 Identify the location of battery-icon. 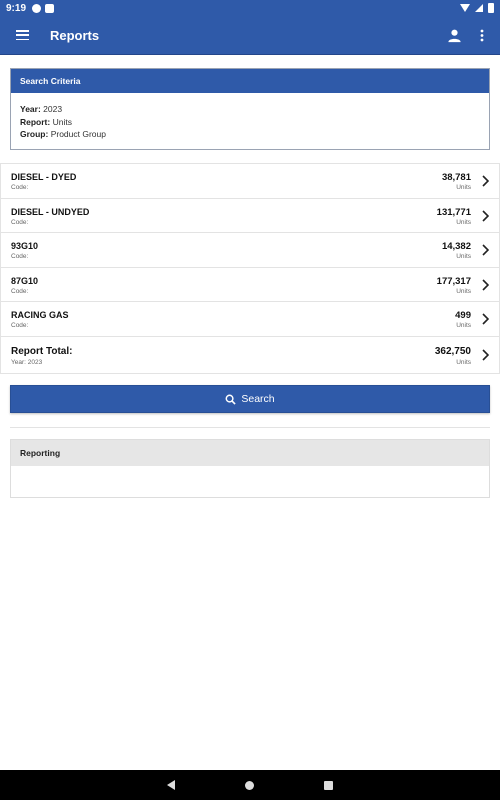
(491, 8).